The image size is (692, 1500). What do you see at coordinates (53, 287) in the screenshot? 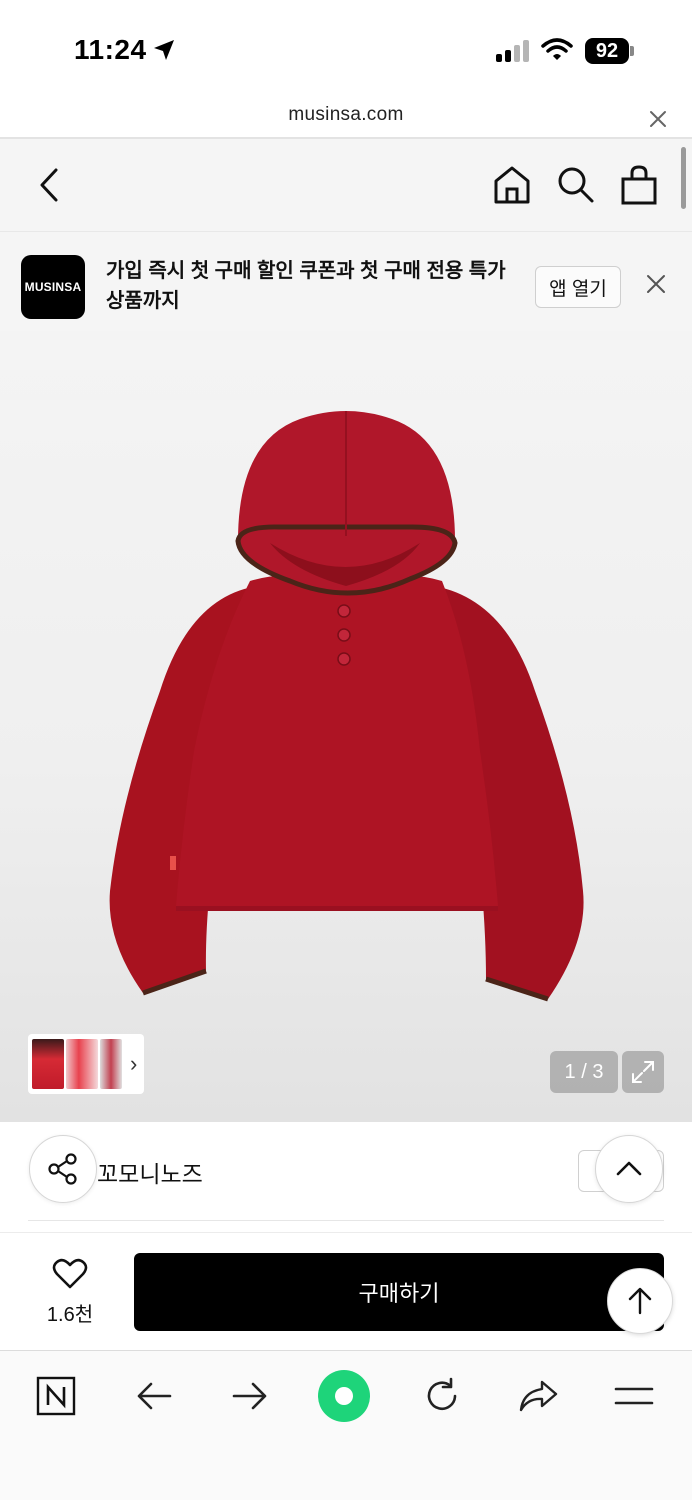
I see `musinsa-logo: MUSINSA` at bounding box center [53, 287].